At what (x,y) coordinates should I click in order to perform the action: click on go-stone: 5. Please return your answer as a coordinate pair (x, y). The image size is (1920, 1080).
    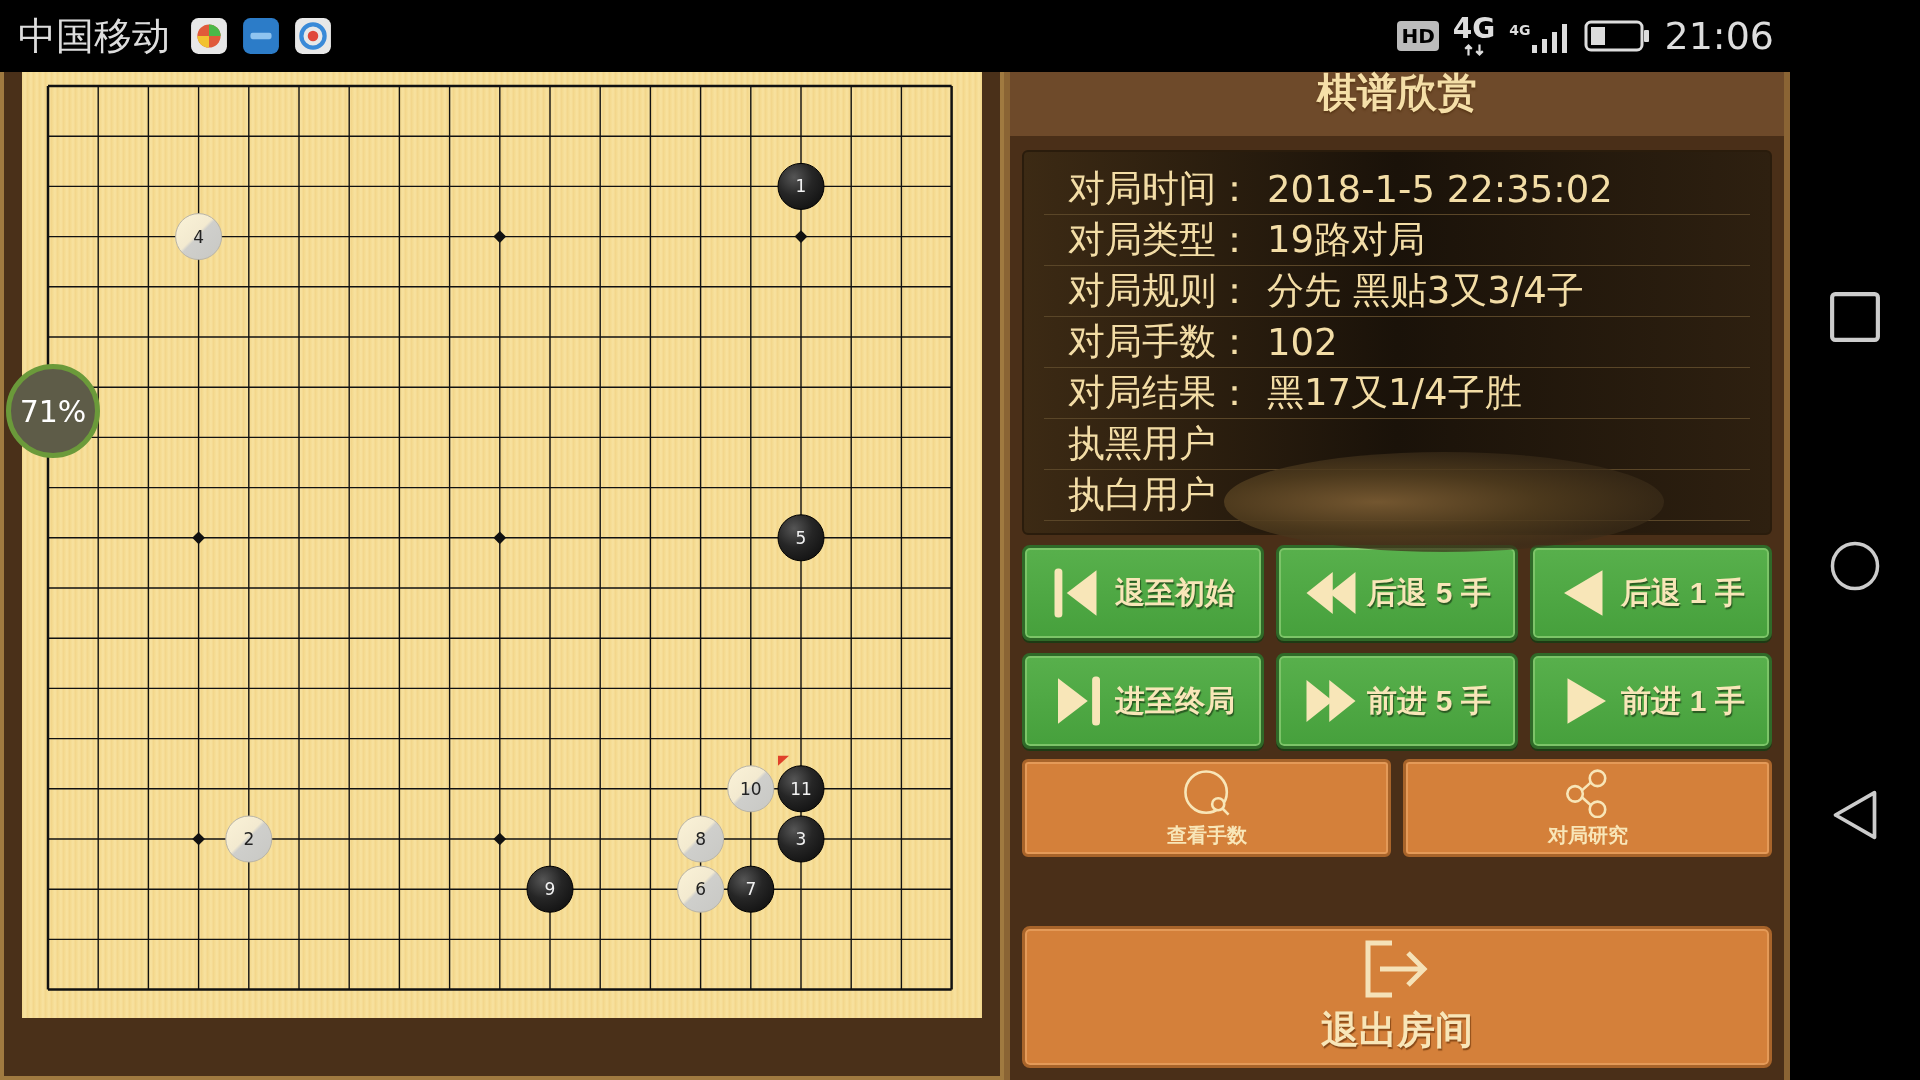
    Looking at the image, I should click on (801, 538).